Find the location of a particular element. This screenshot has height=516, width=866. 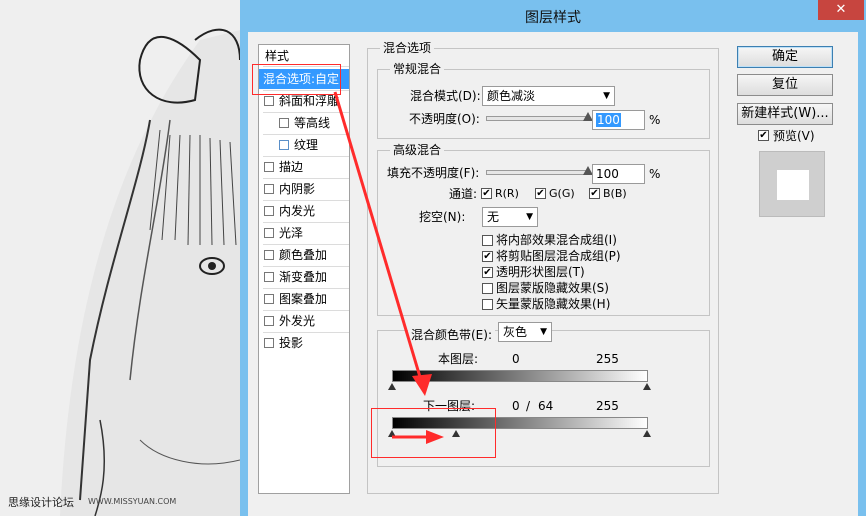

annotation-arrows is located at coordinates (388, 267).